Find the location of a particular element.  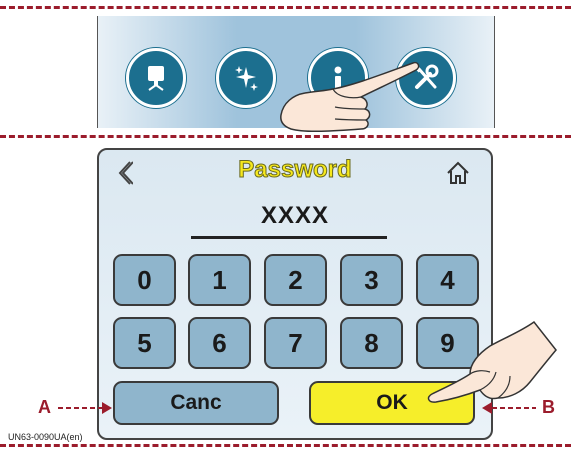

callout-b-arrow is located at coordinates (509, 408).